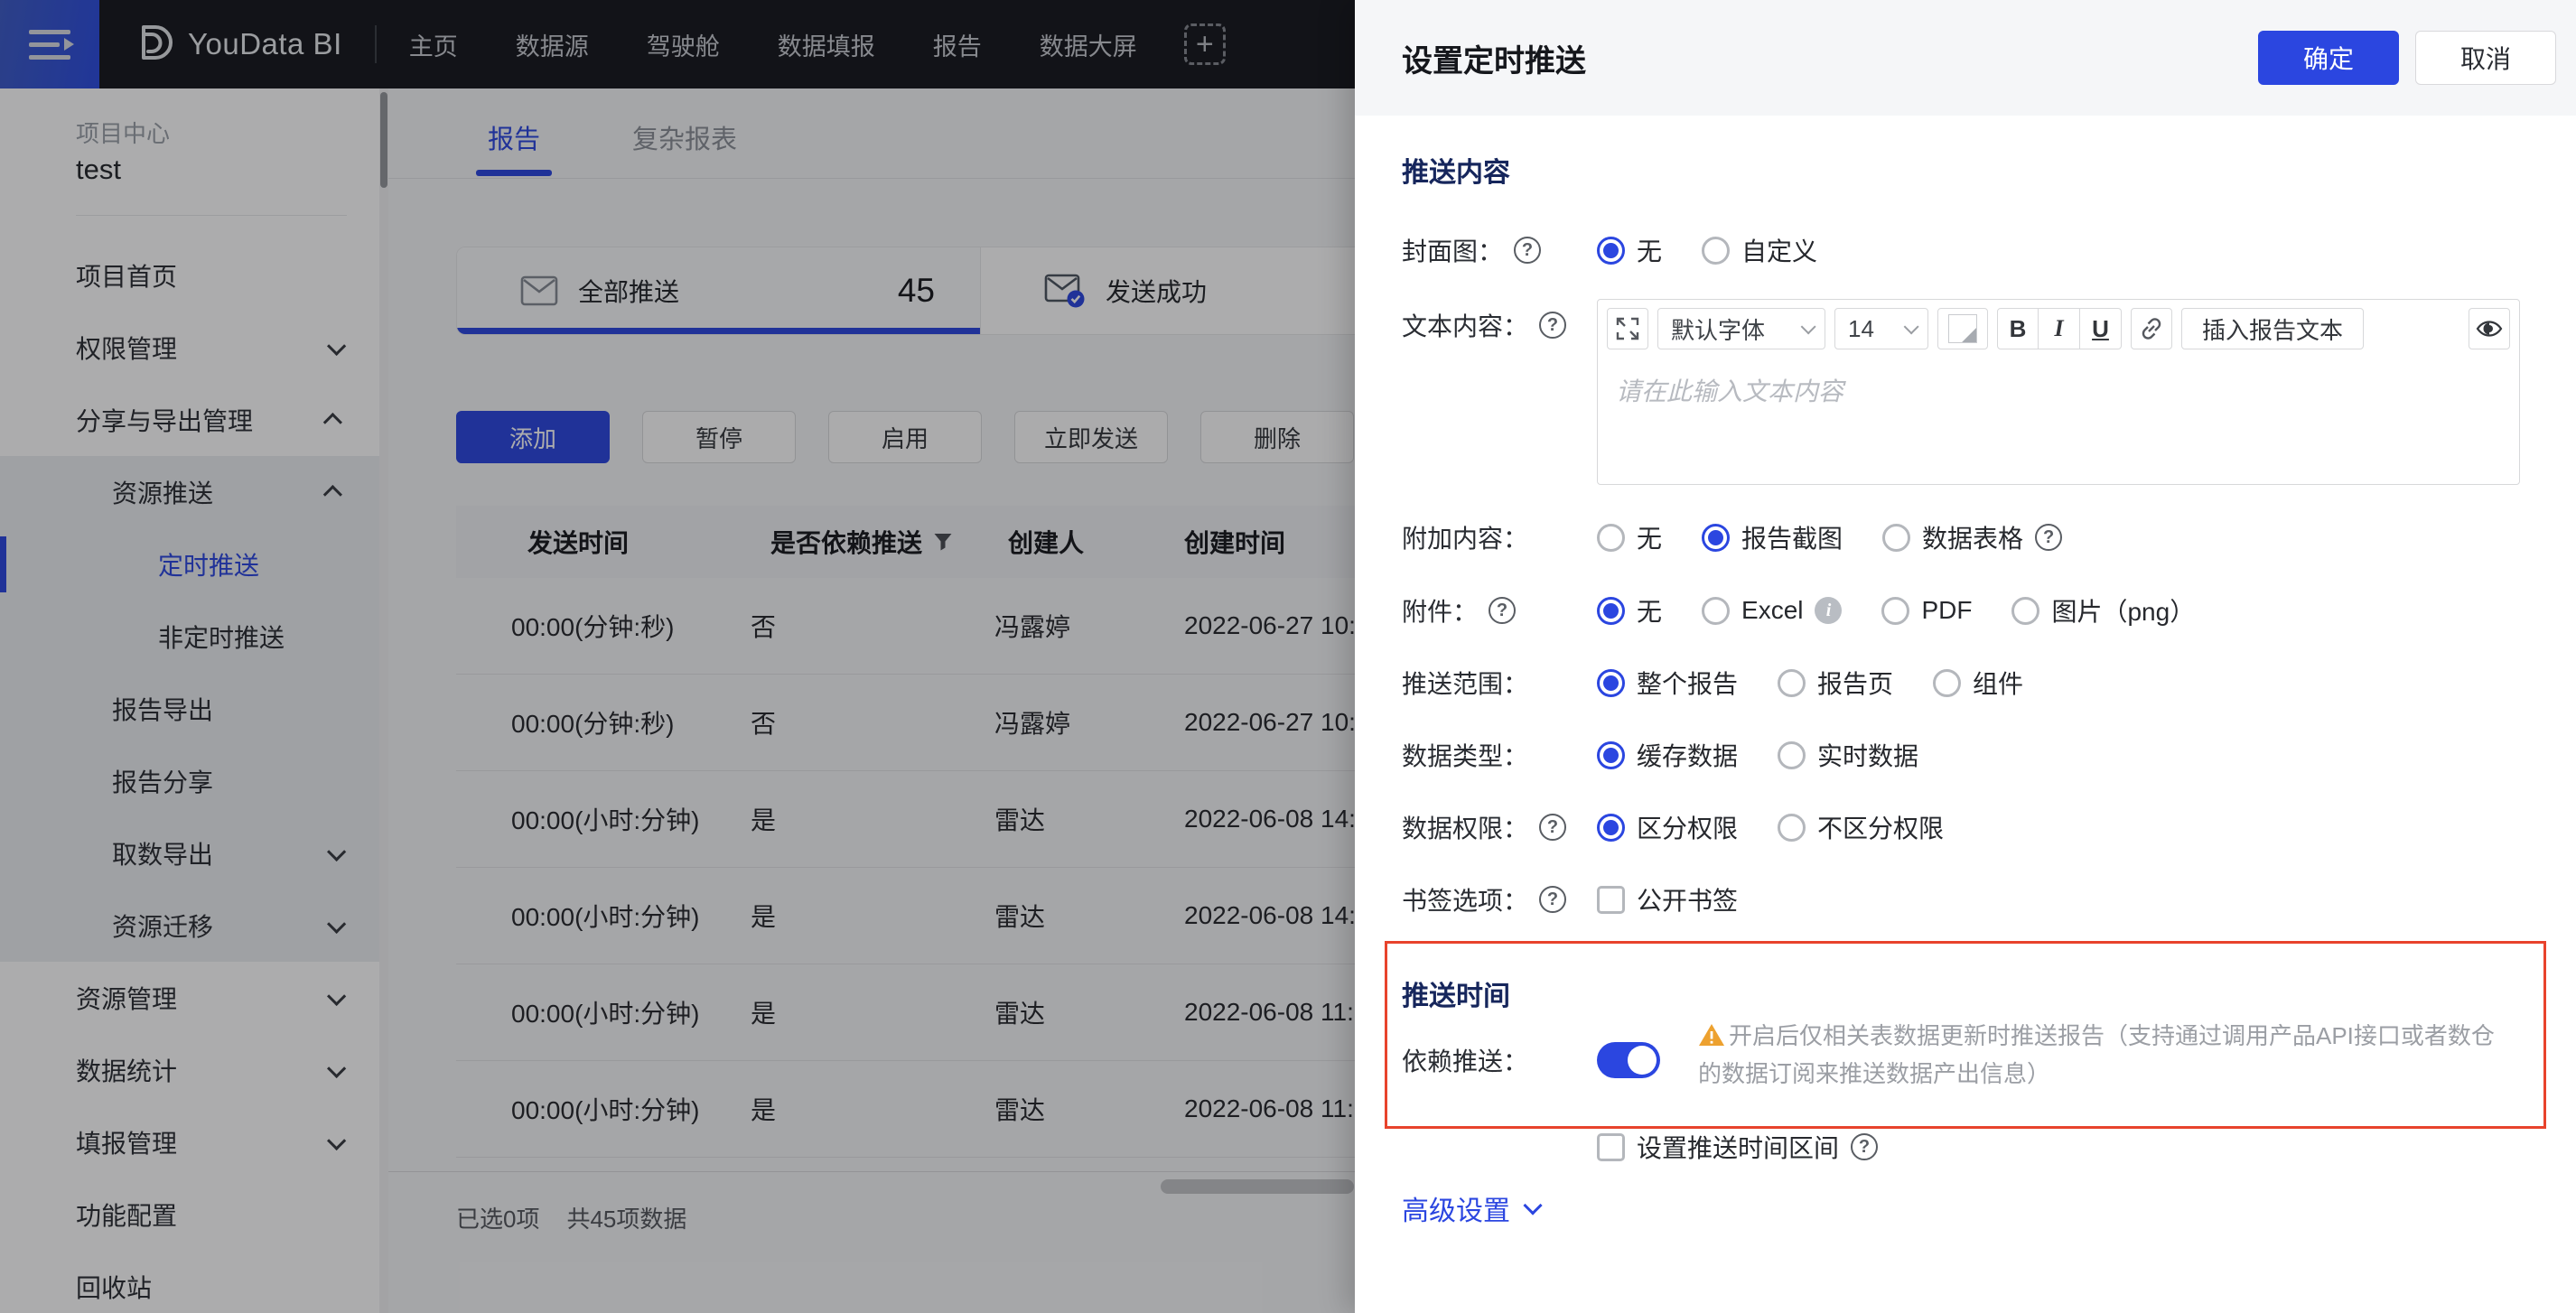  What do you see at coordinates (1972, 537) in the screenshot?
I see `radio-option-数据表格: 数据表格?` at bounding box center [1972, 537].